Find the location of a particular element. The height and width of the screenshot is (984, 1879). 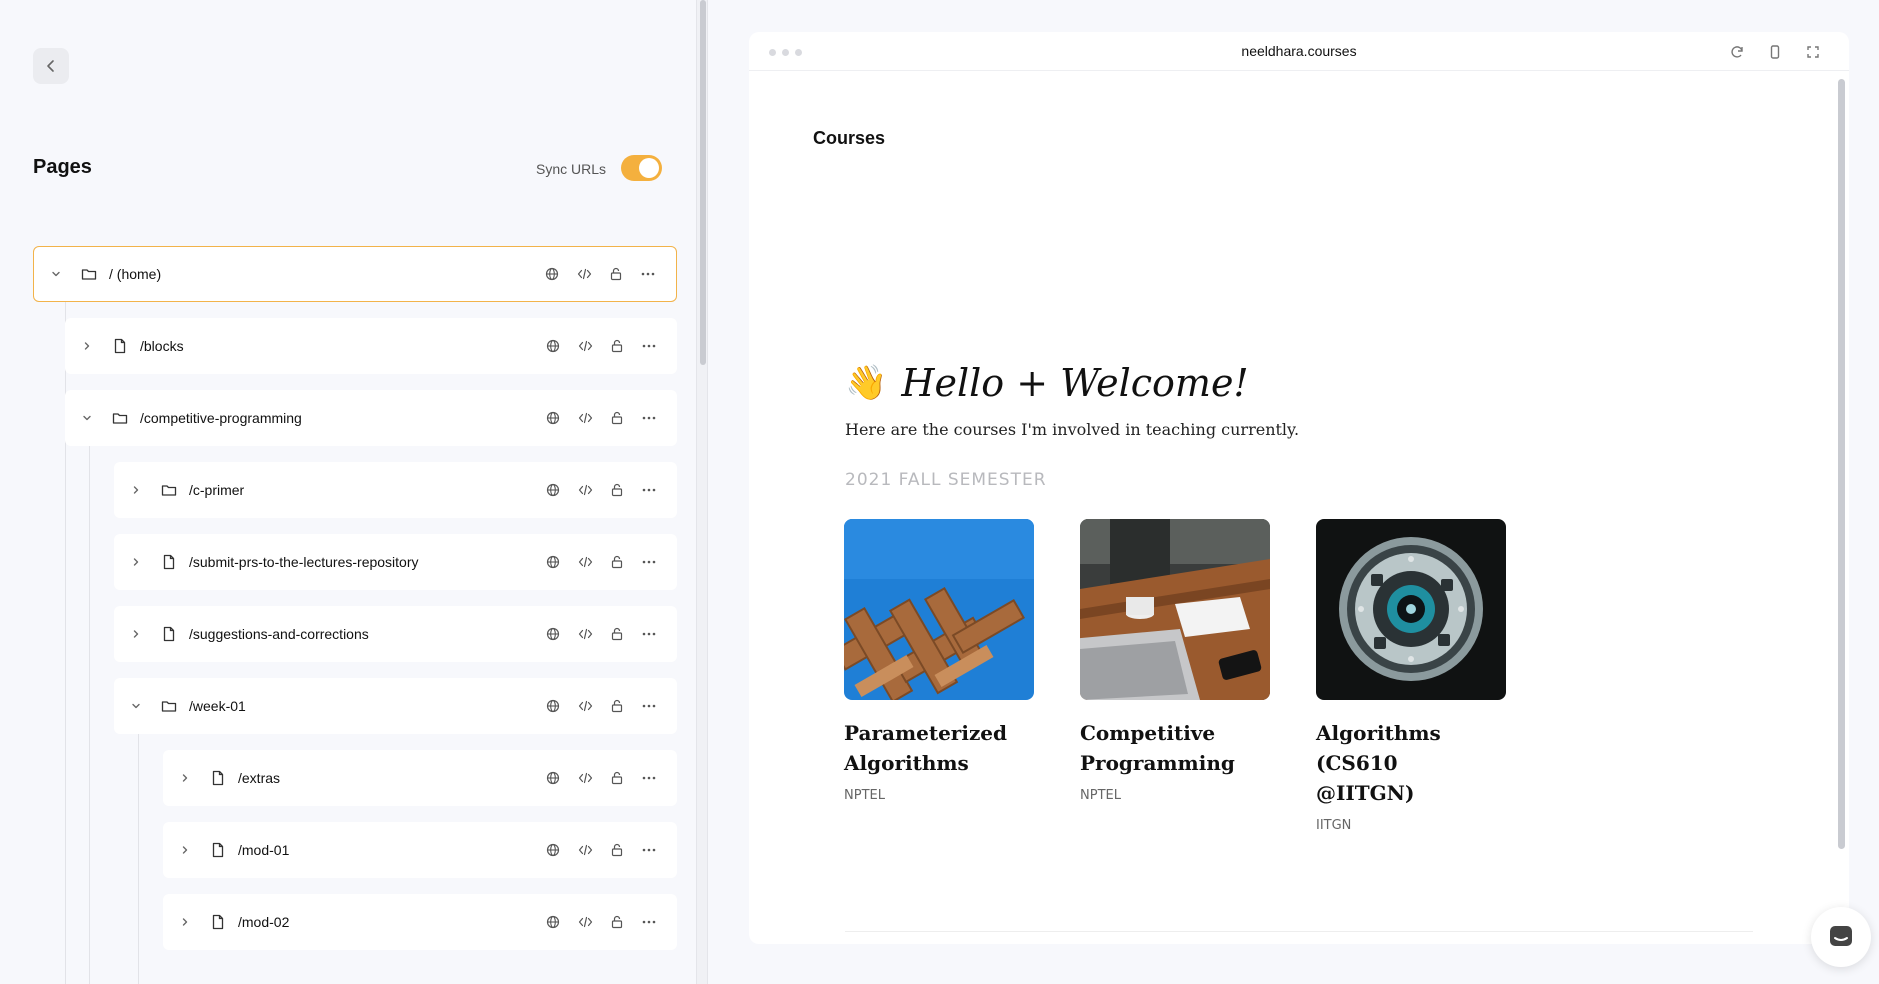

chevron-left-icon is located at coordinates (50, 66).